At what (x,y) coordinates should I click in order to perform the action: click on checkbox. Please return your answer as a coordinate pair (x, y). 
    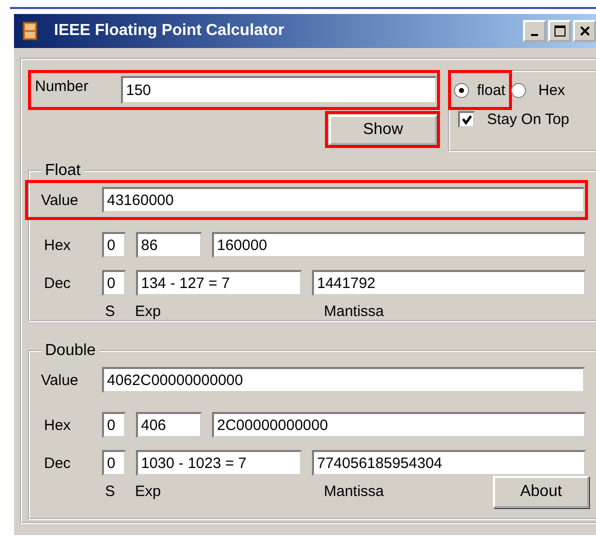
    Looking at the image, I should click on (466, 119).